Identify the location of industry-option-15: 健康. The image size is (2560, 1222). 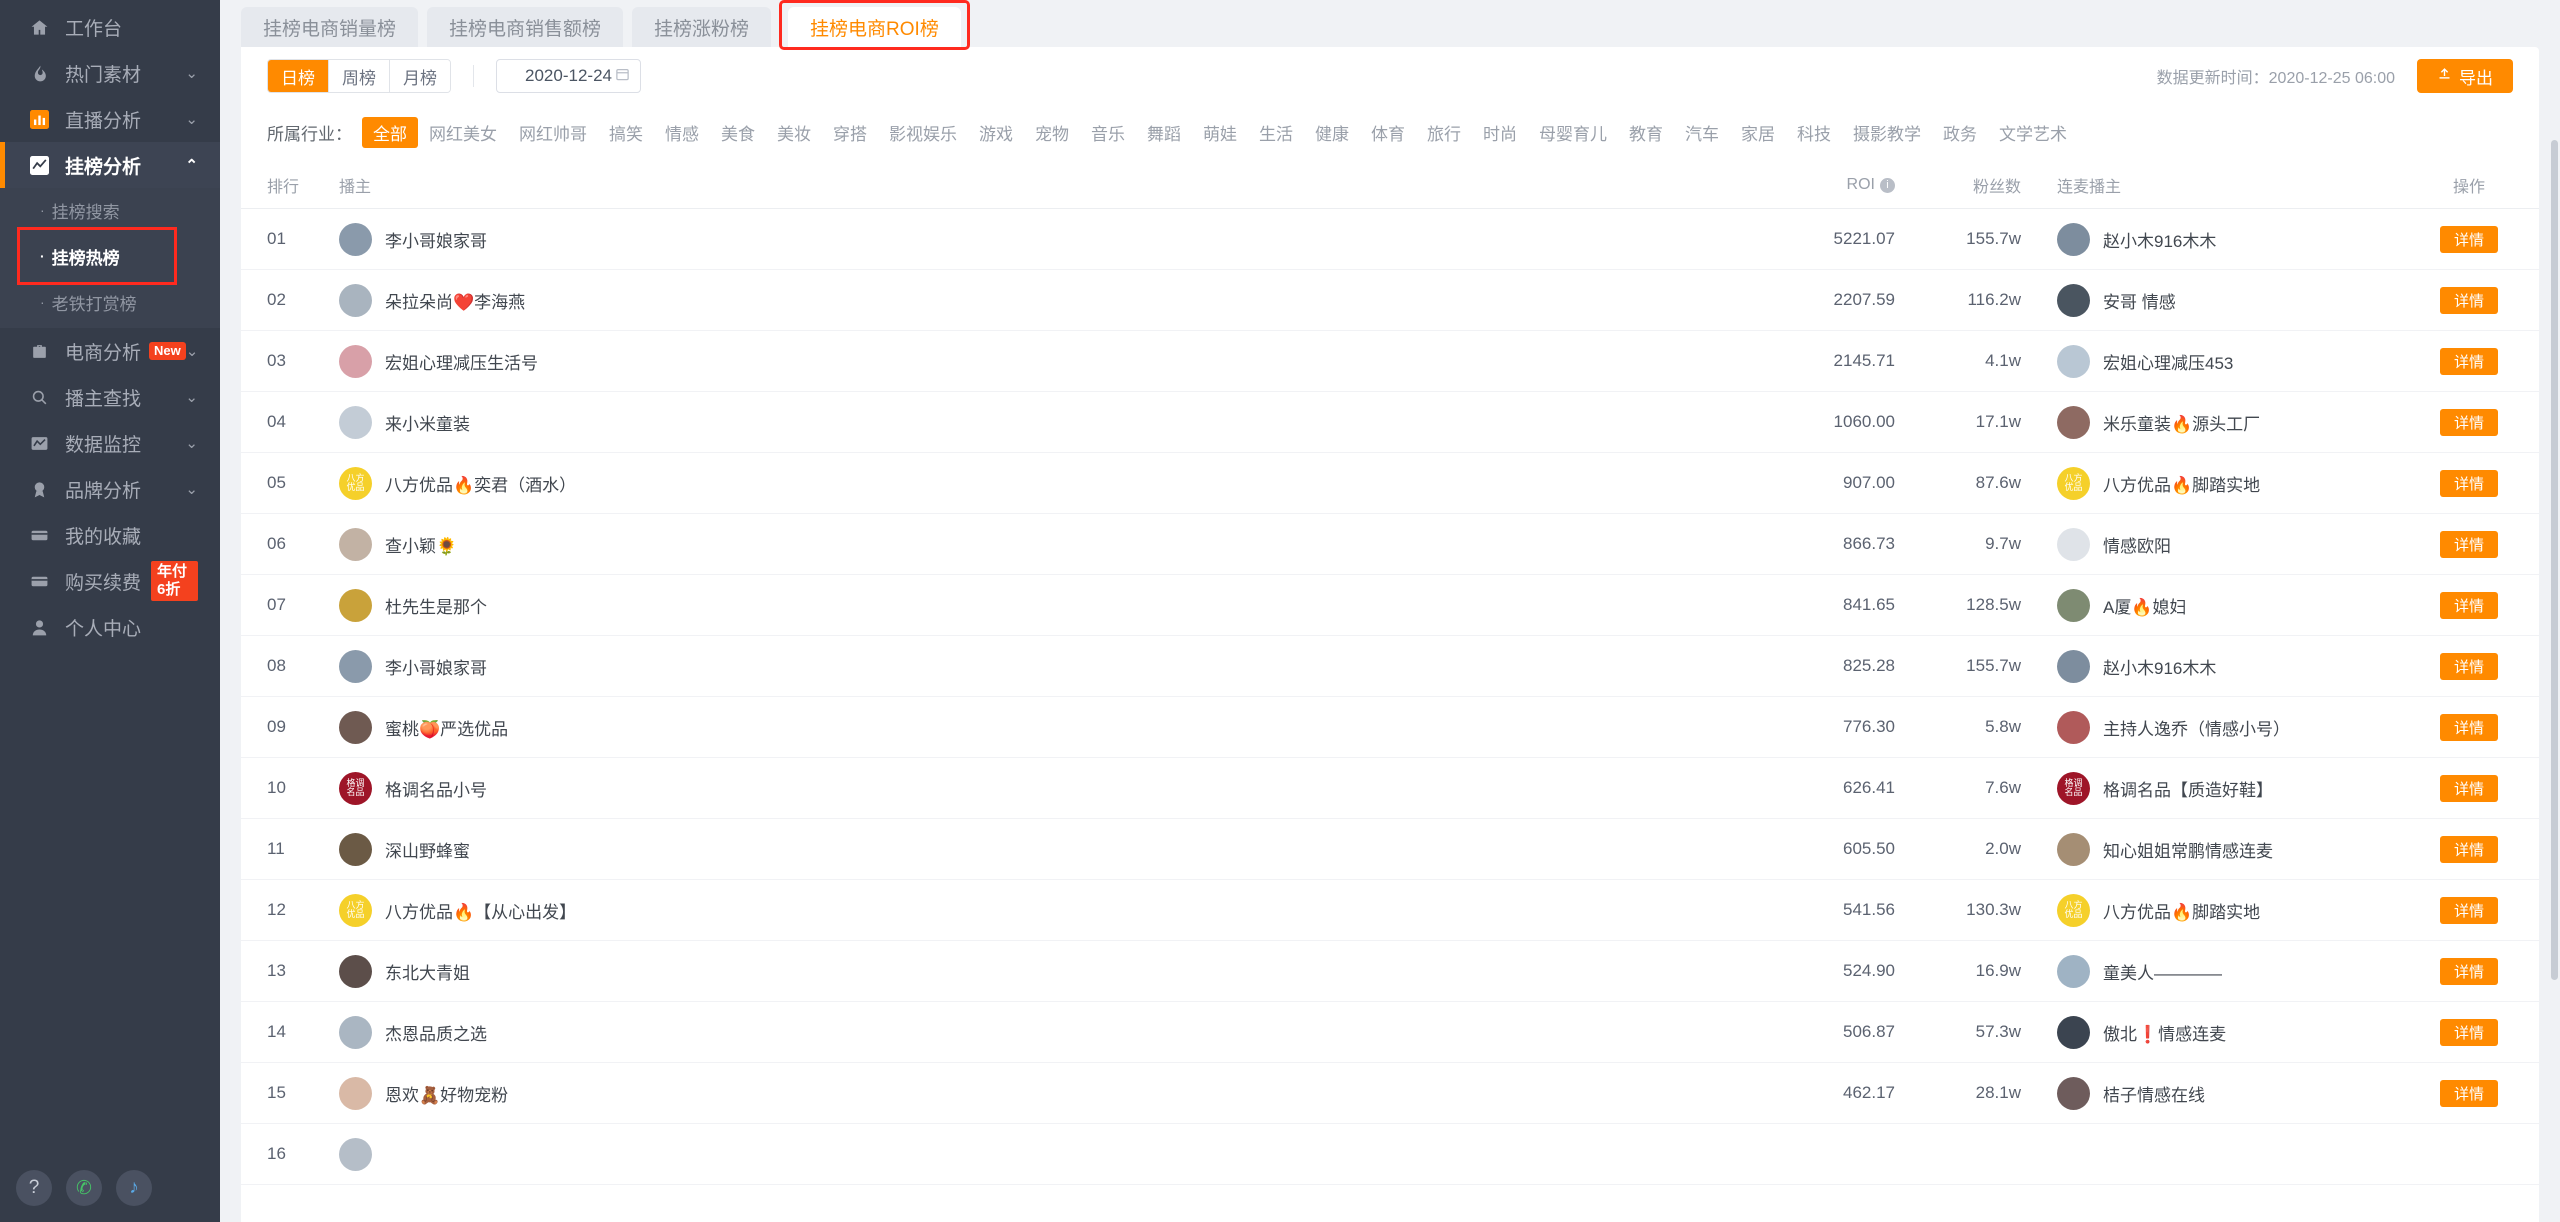
(1332, 132).